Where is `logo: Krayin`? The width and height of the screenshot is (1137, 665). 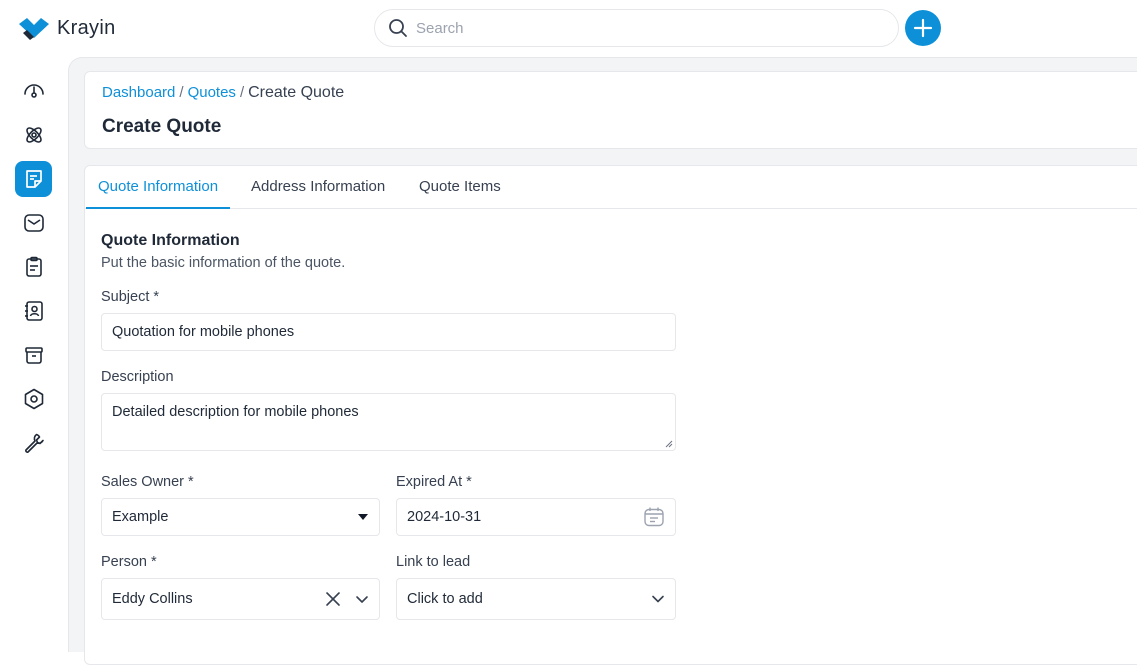 logo: Krayin is located at coordinates (66, 28).